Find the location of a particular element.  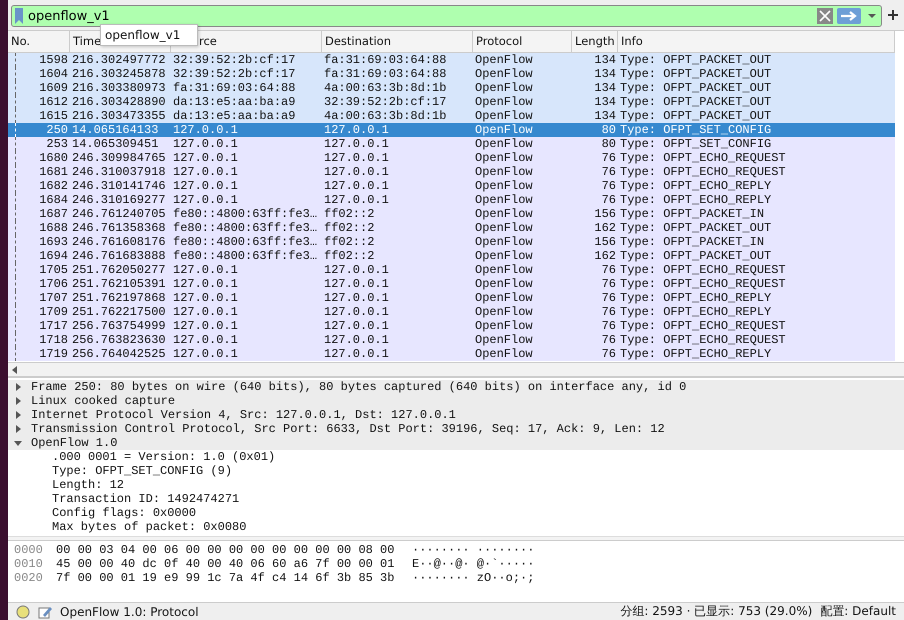

apply-arrow-icon is located at coordinates (849, 16).